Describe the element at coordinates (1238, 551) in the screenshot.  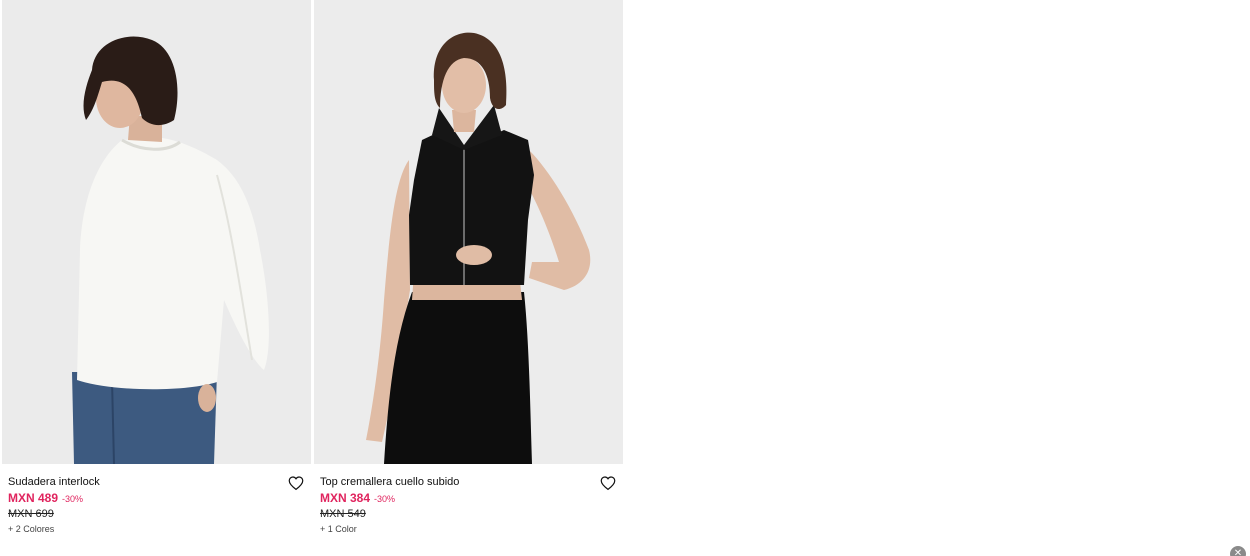
I see `close-icon: ✕` at that location.